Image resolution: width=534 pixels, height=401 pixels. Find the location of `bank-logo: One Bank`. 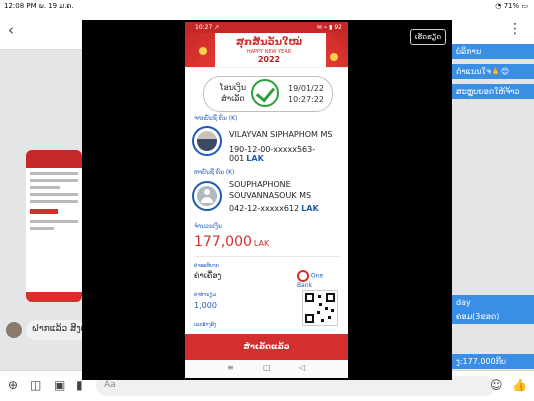

bank-logo: One Bank is located at coordinates (317, 279).